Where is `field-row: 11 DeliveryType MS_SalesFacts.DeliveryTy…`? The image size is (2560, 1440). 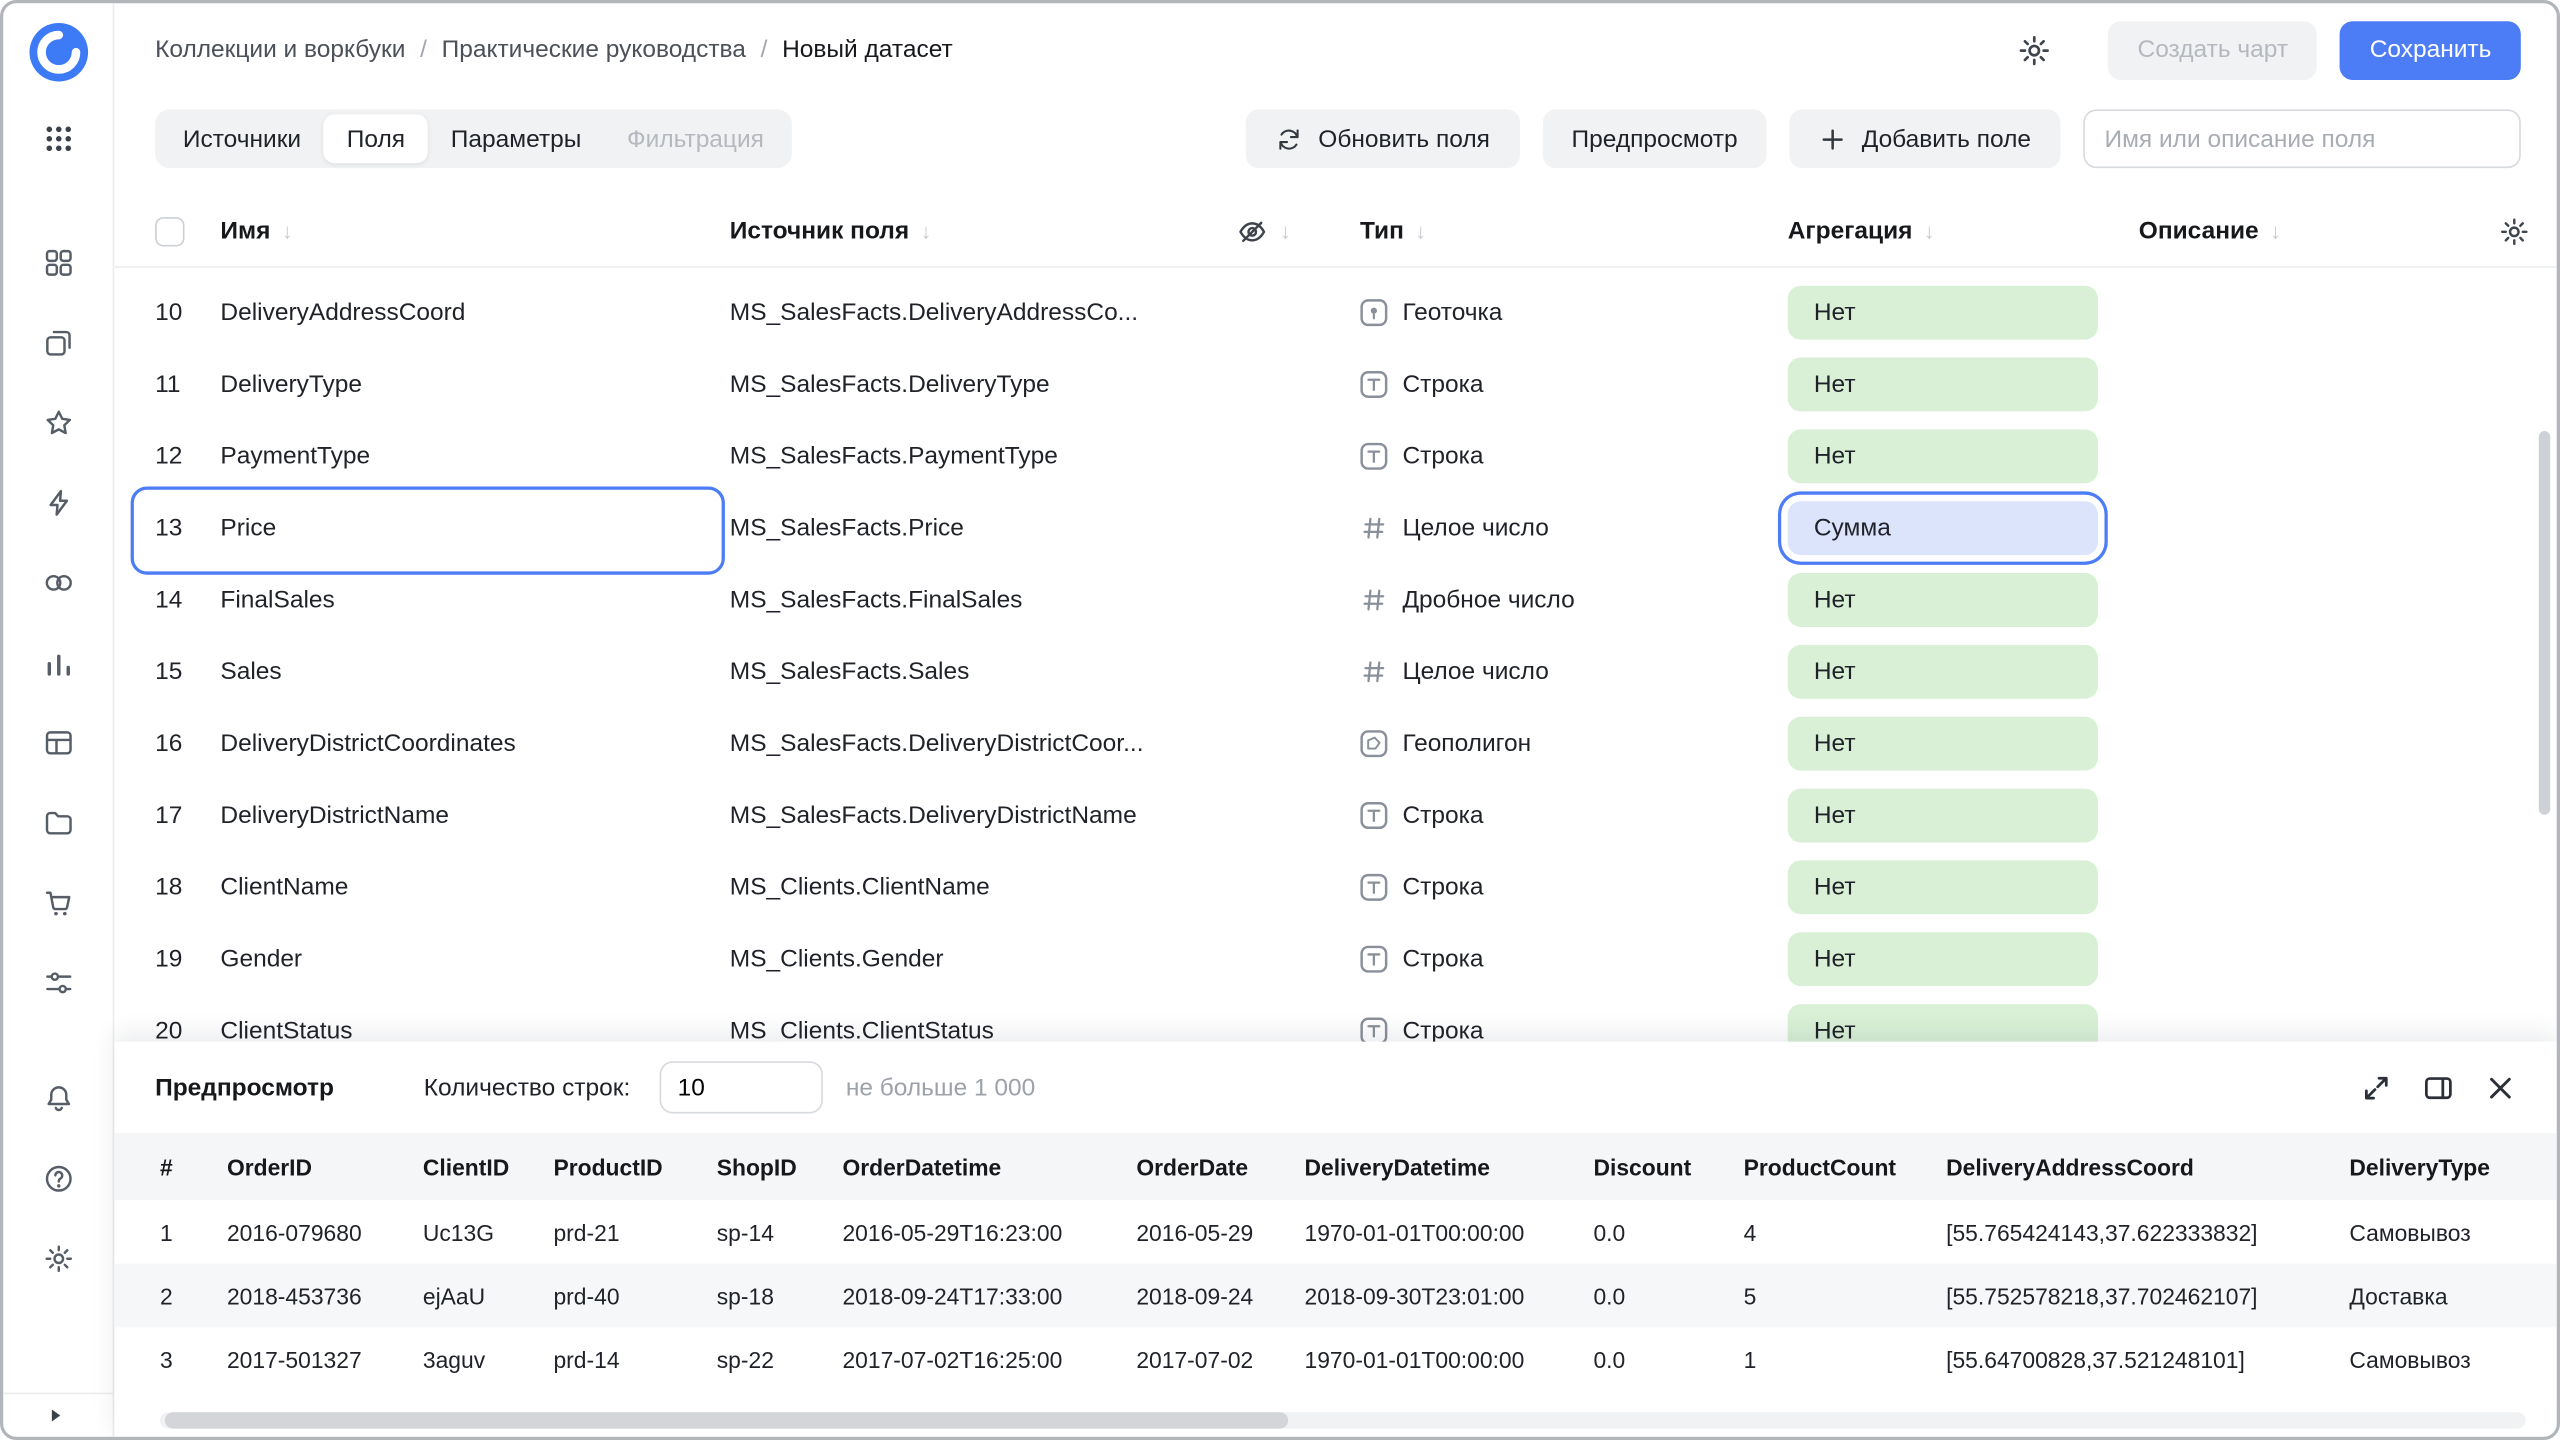
field-row: 11 DeliveryType MS_SalesFacts.DeliveryTy… is located at coordinates (1335, 384).